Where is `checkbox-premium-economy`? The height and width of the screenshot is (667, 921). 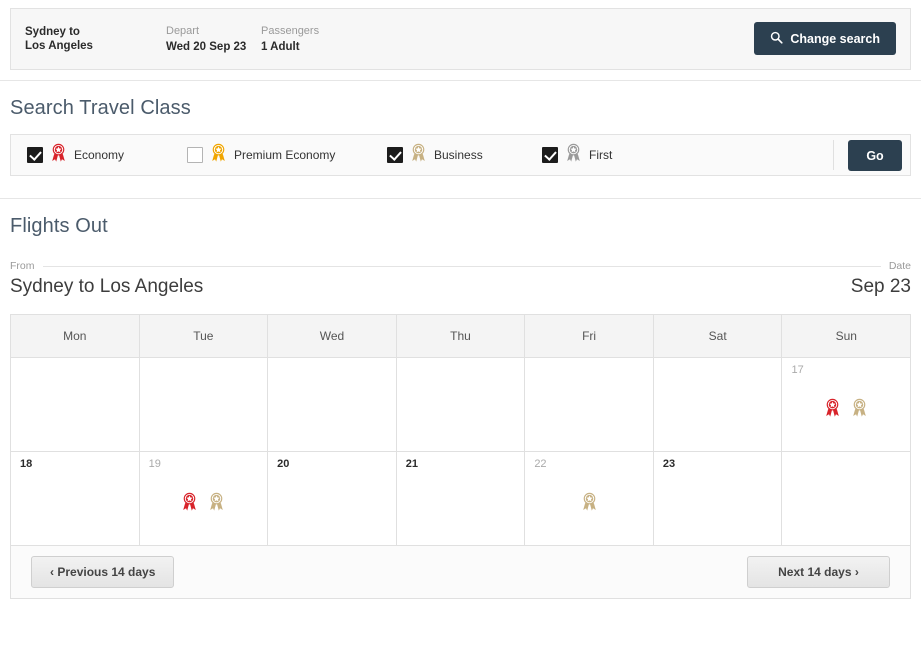 checkbox-premium-economy is located at coordinates (195, 155).